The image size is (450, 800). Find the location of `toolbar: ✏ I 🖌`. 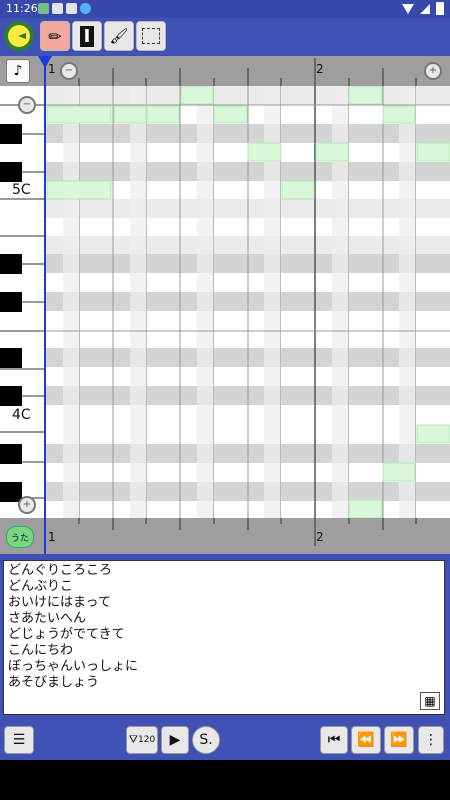

toolbar: ✏ I 🖌 is located at coordinates (225, 37).